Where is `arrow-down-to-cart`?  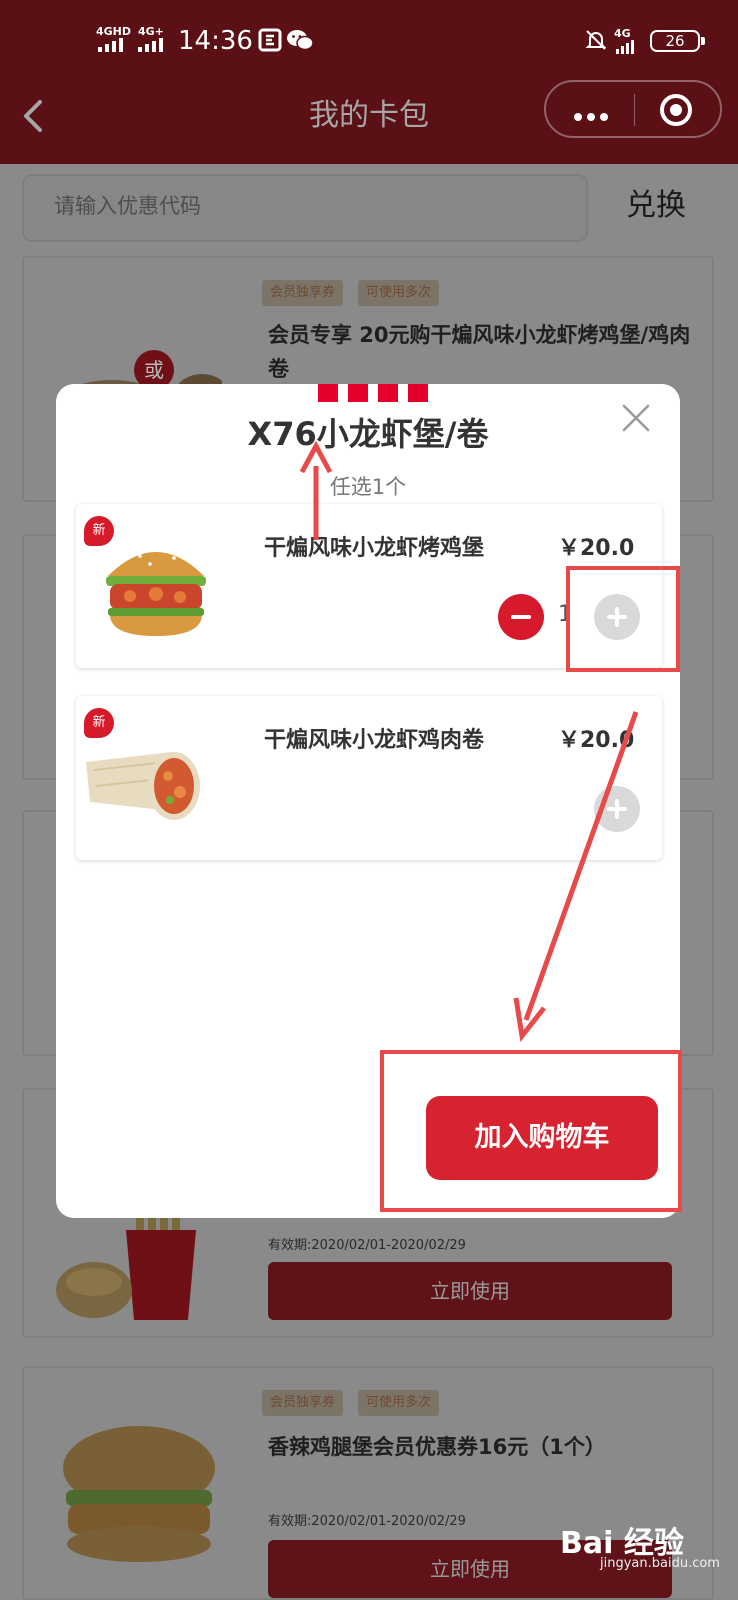 arrow-down-to-cart is located at coordinates (576, 877).